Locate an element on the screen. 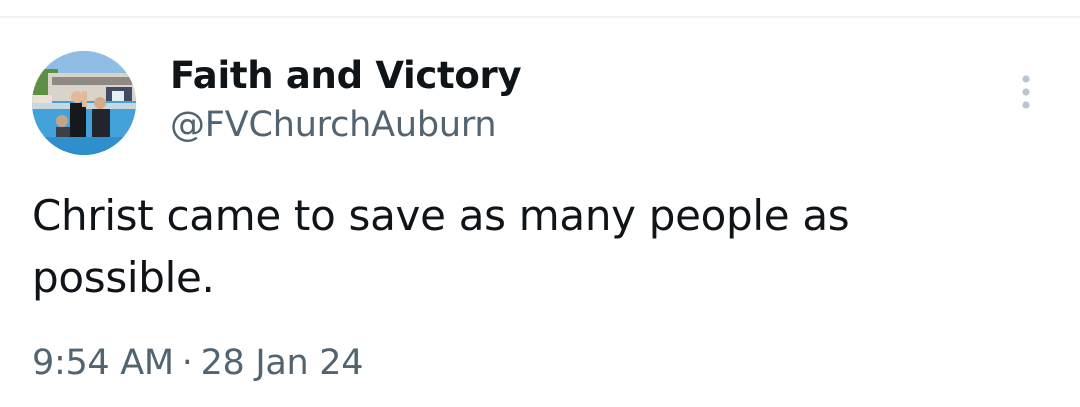  avatar is located at coordinates (84, 103).